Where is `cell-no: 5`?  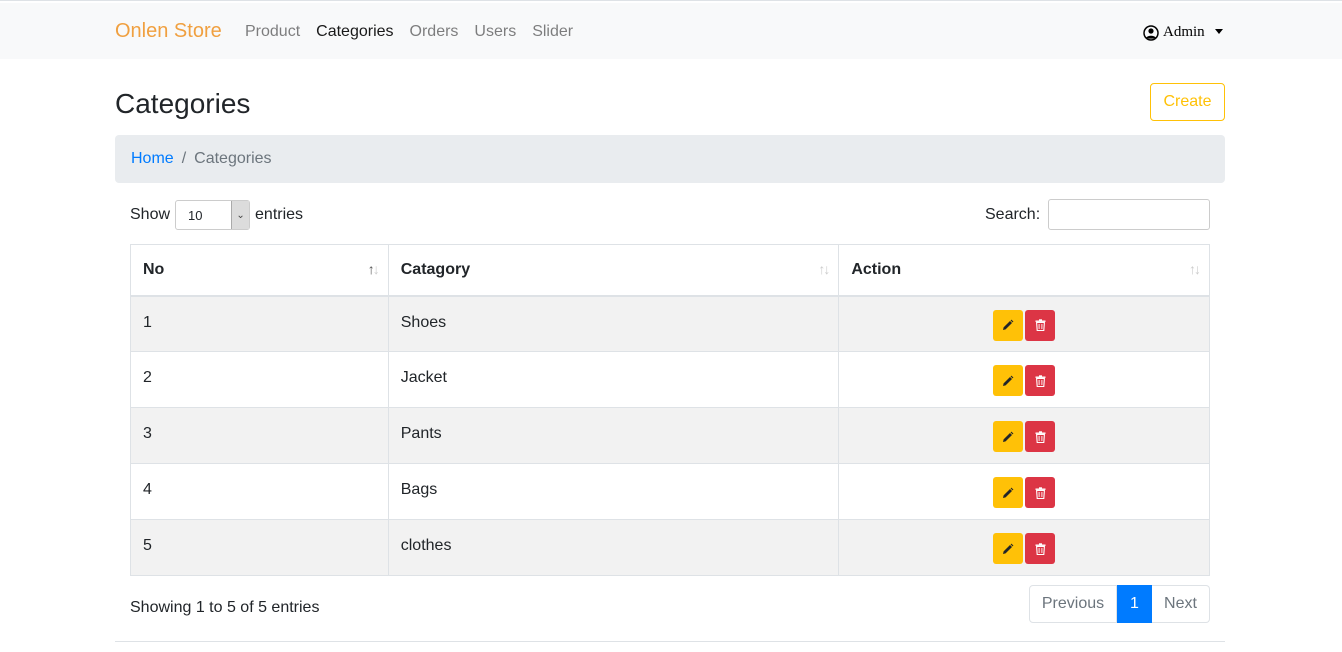
cell-no: 5 is located at coordinates (259, 547).